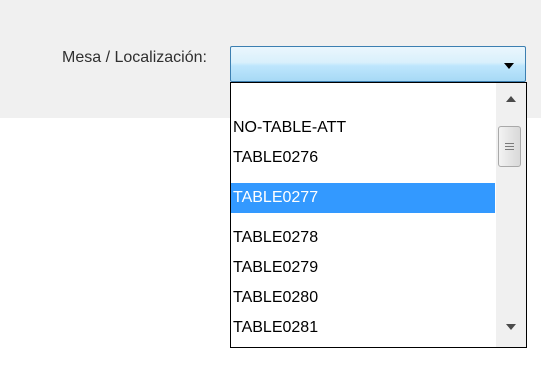  What do you see at coordinates (511, 99) in the screenshot?
I see `scroll-up-icon` at bounding box center [511, 99].